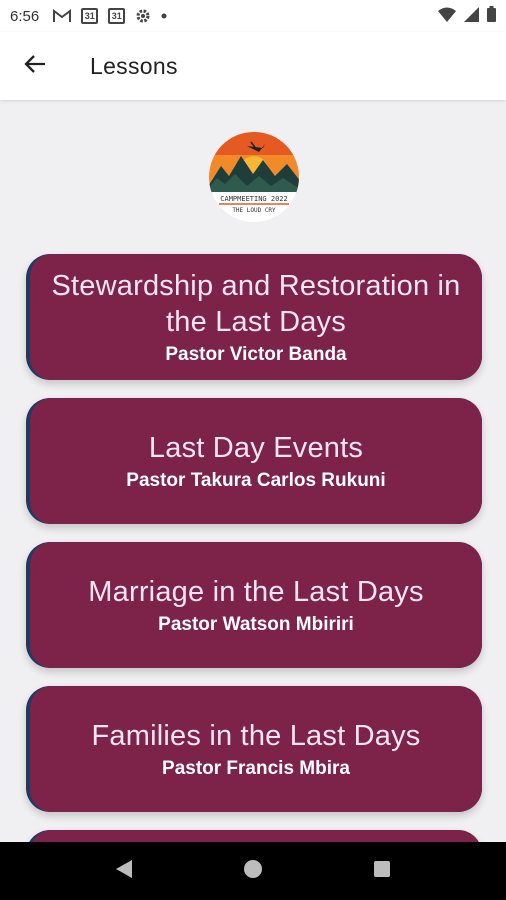 The width and height of the screenshot is (506, 900). What do you see at coordinates (256, 624) in the screenshot?
I see `lesson-speaker: Pastor Watson Mbiriri` at bounding box center [256, 624].